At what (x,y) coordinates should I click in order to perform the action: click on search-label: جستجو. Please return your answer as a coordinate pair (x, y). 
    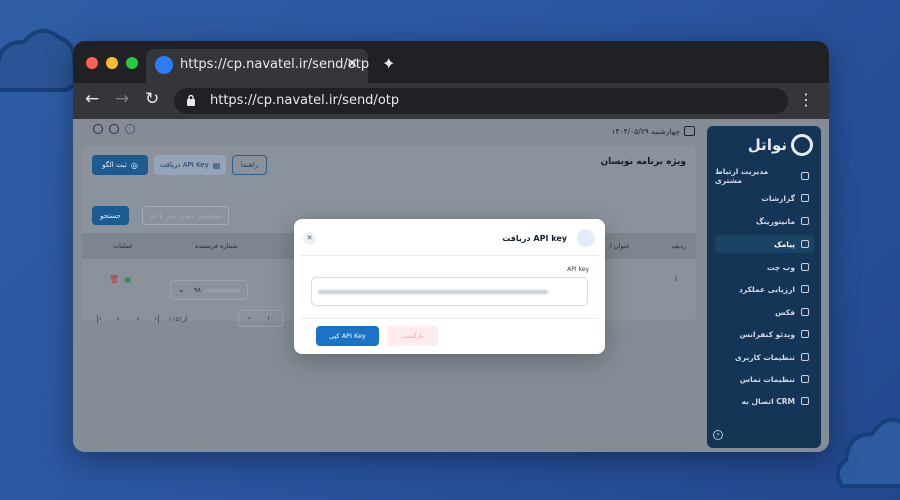
    Looking at the image, I should click on (110, 215).